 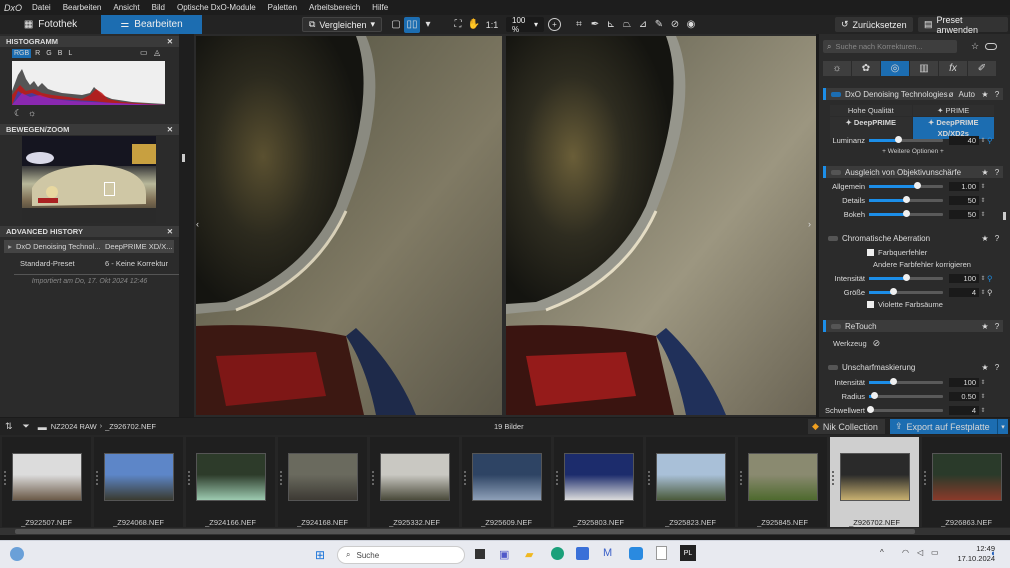 I want to click on effects-icon: fx, so click(x=953, y=68).